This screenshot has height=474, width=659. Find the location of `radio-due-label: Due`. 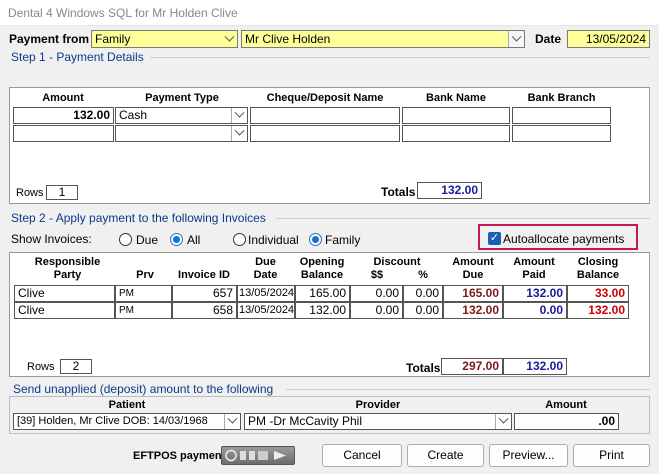

radio-due-label: Due is located at coordinates (147, 240).